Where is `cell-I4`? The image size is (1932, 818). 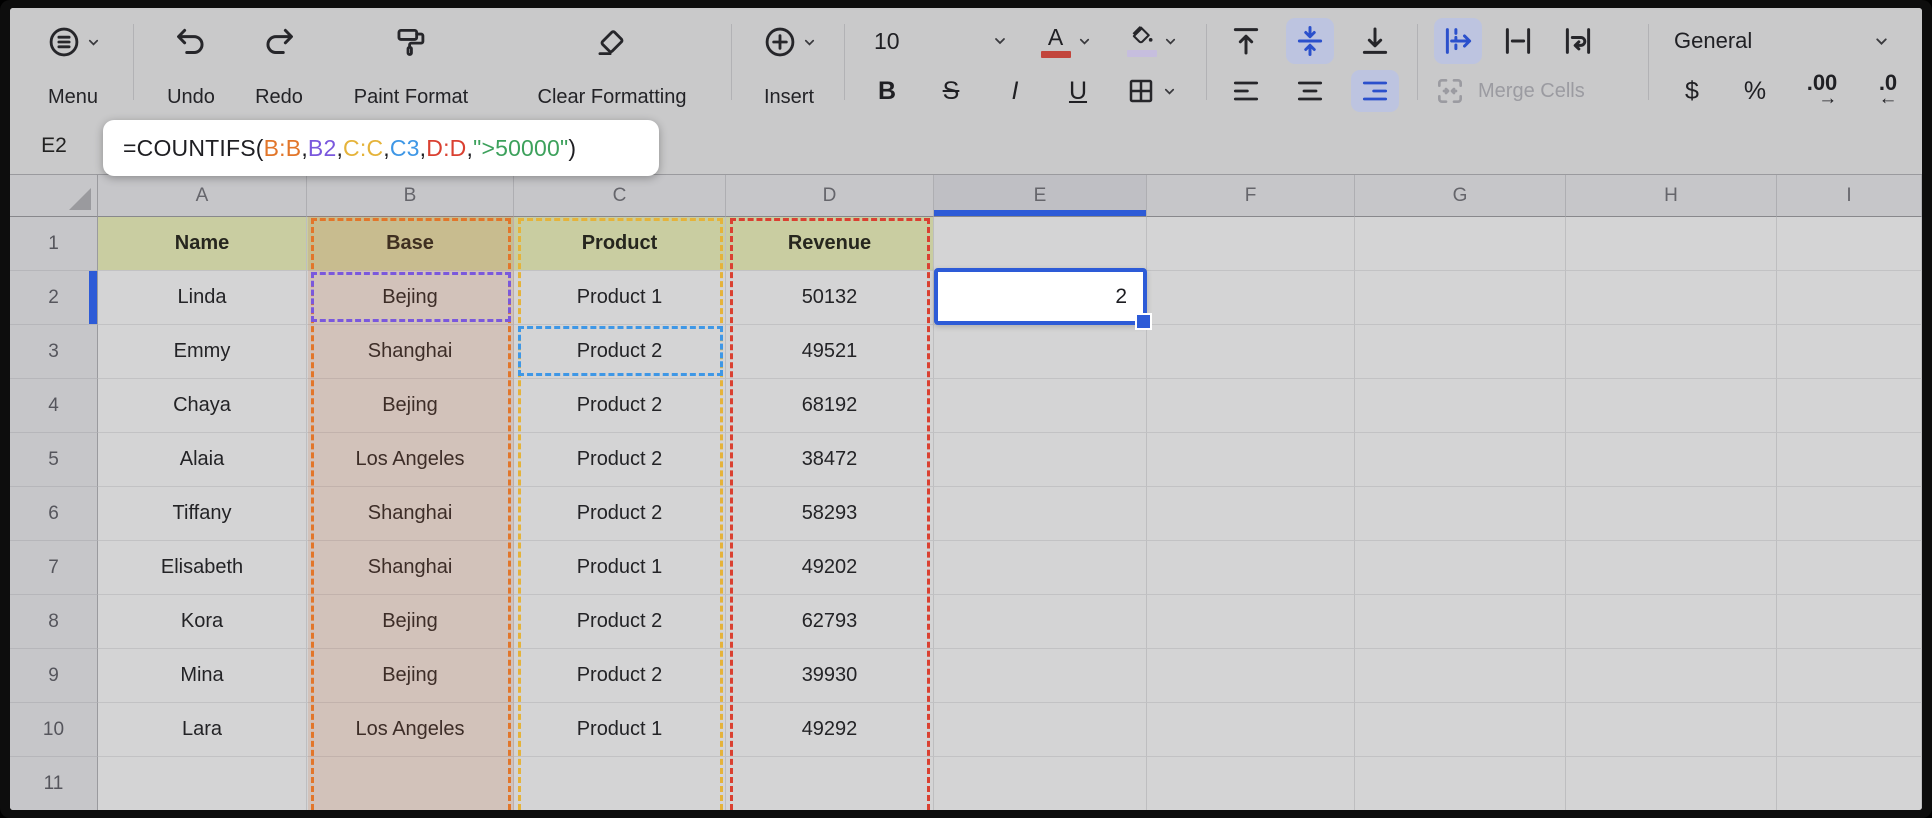 cell-I4 is located at coordinates (1849, 406).